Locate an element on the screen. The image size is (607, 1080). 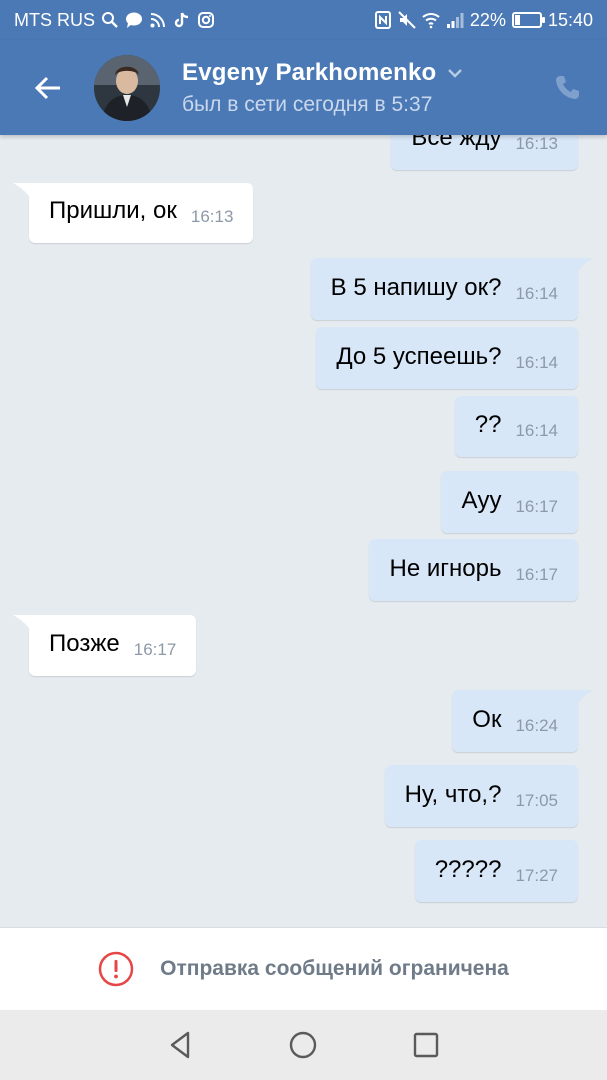
outgoing-message: ?? 16:14 is located at coordinates (516, 426).